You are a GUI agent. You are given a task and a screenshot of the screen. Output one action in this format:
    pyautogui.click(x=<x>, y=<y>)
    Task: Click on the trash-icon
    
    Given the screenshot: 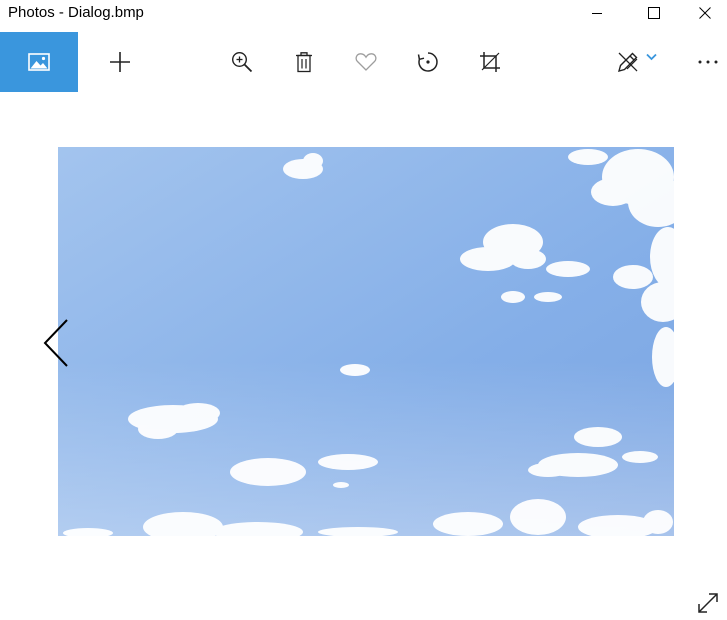 What is the action you would take?
    pyautogui.click(x=304, y=62)
    